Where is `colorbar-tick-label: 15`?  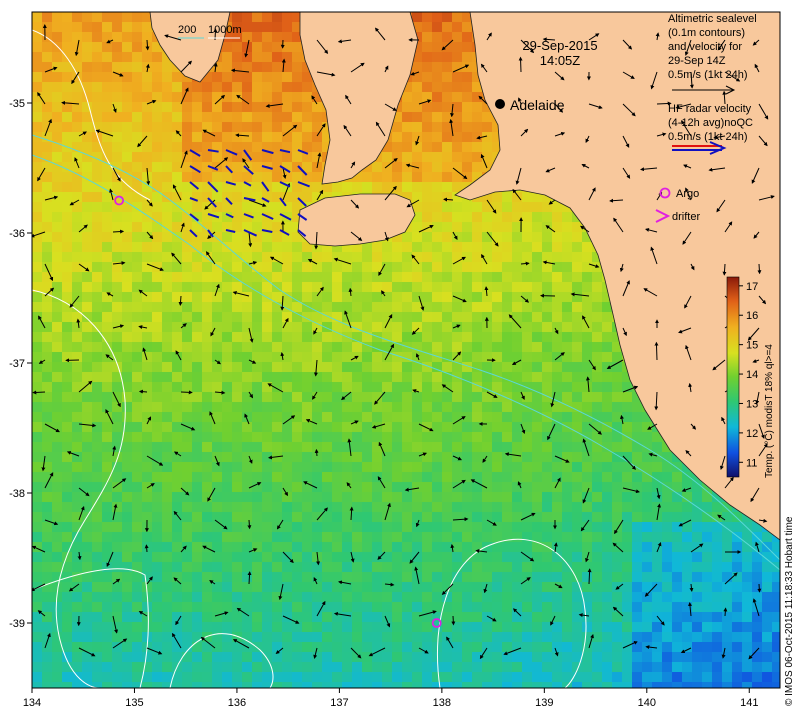 colorbar-tick-label: 15 is located at coordinates (752, 346).